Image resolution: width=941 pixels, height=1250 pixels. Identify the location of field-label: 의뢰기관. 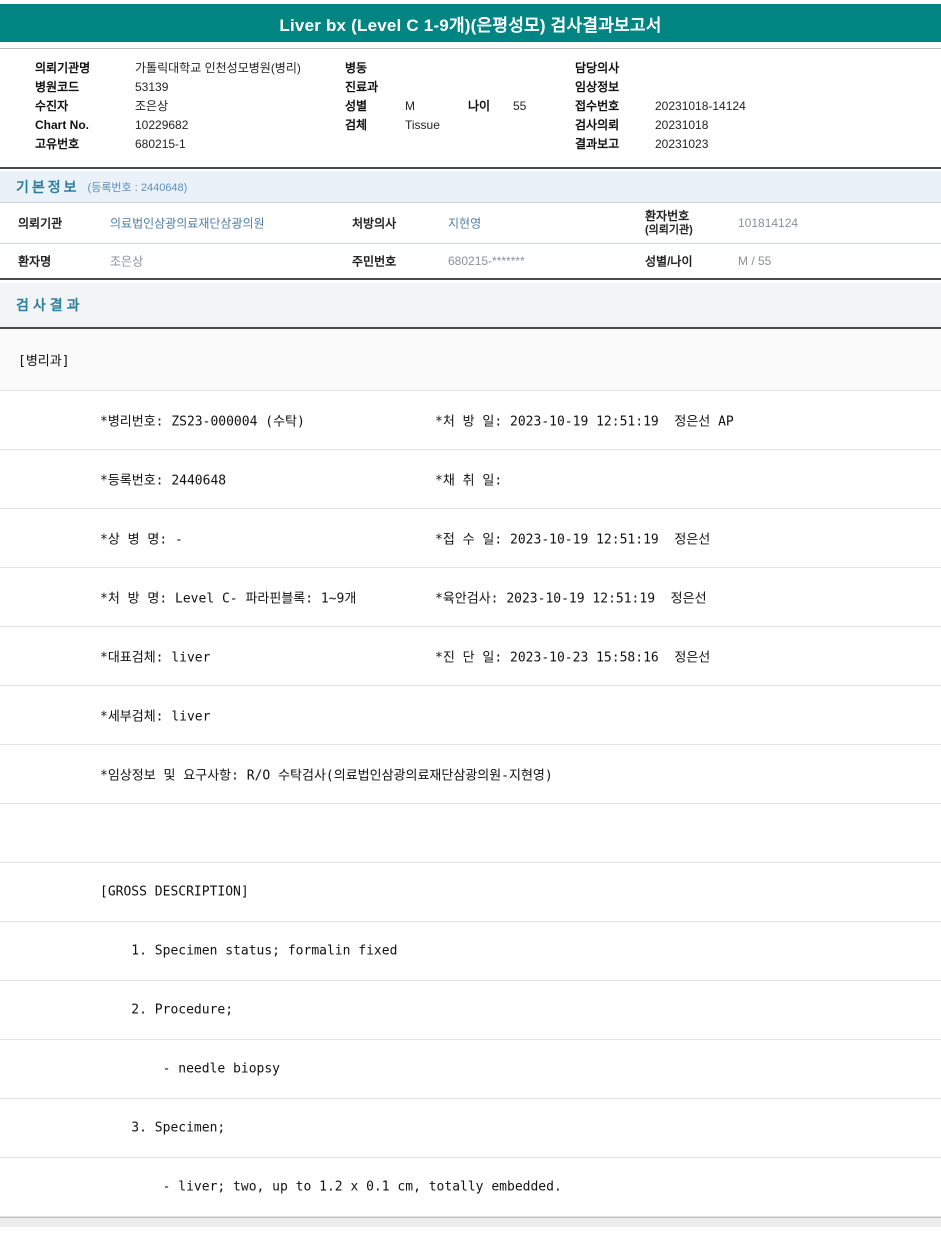
(40, 223).